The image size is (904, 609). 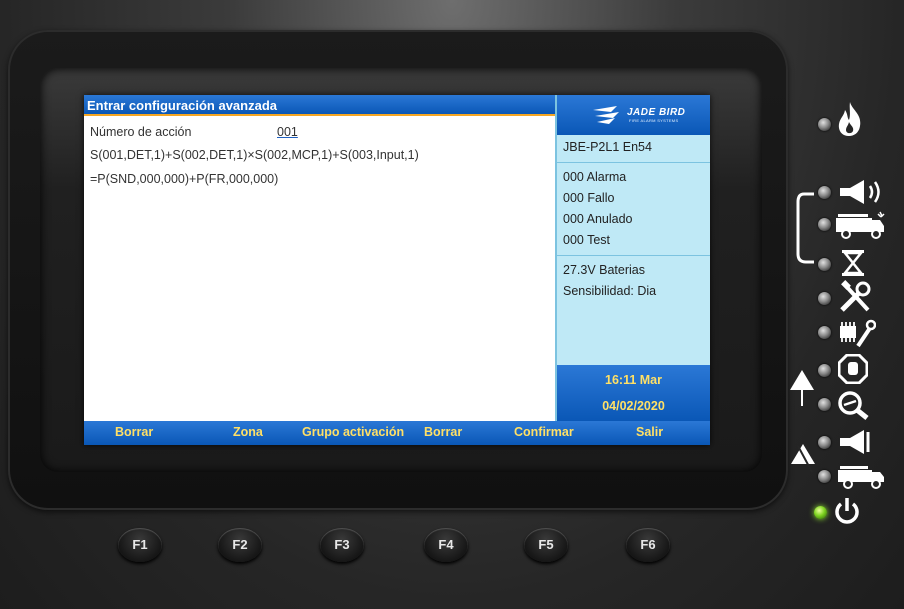 What do you see at coordinates (141, 132) in the screenshot?
I see `action-number-label: Número de acción` at bounding box center [141, 132].